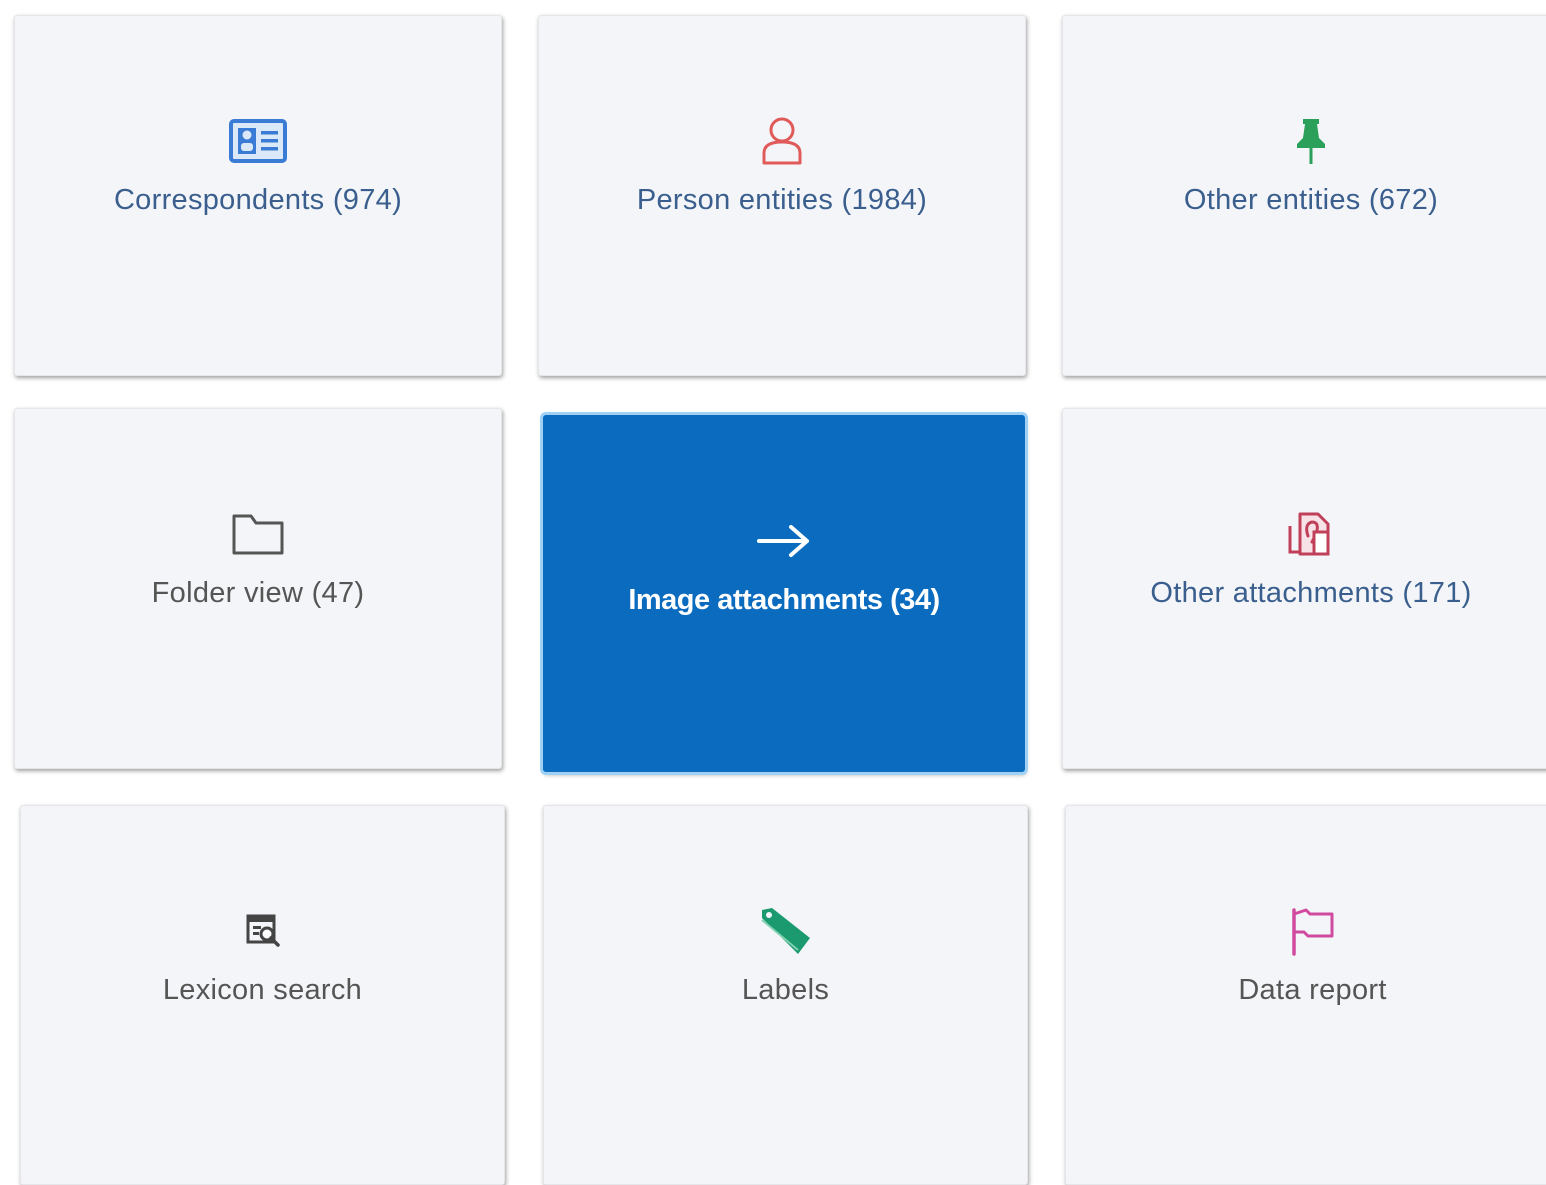 The height and width of the screenshot is (1185, 1546). I want to click on folder-view-tile: Folder view (47), so click(258, 588).